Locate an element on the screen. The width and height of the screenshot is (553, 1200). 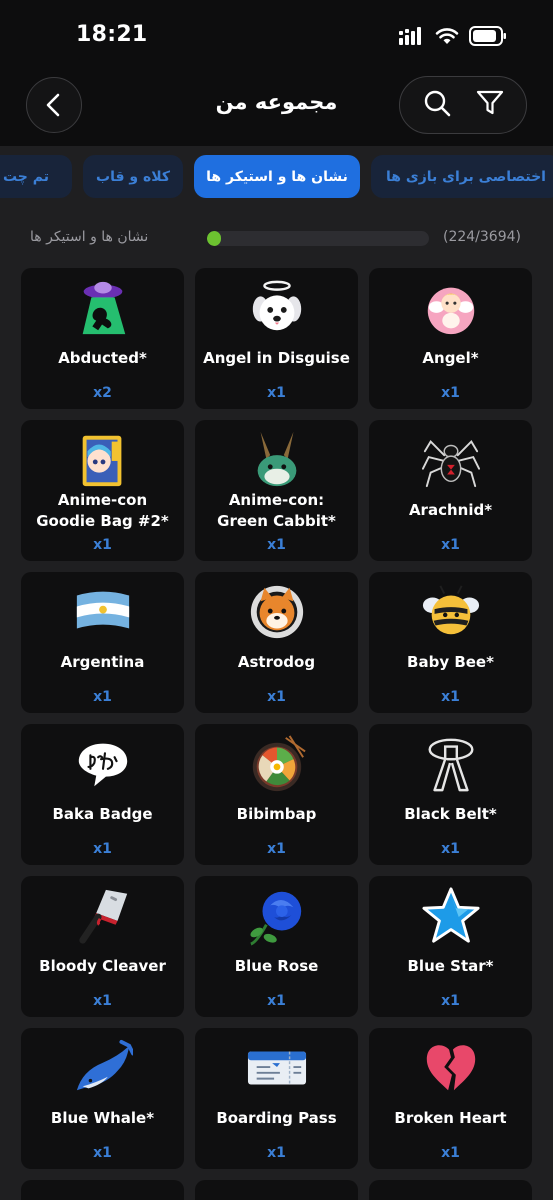
cherub-icon is located at coordinates (451, 308).